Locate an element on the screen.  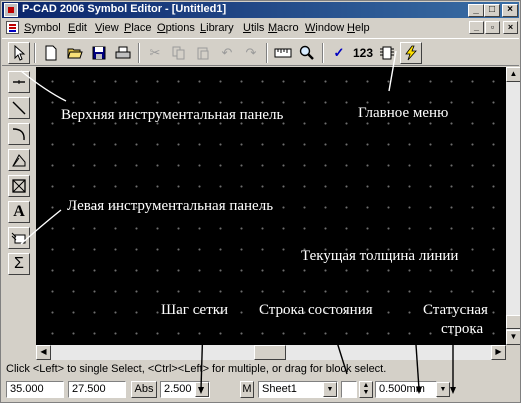
annotation-top-toolbar: Верхняя инструментальная панель is located at coordinates (172, 115).